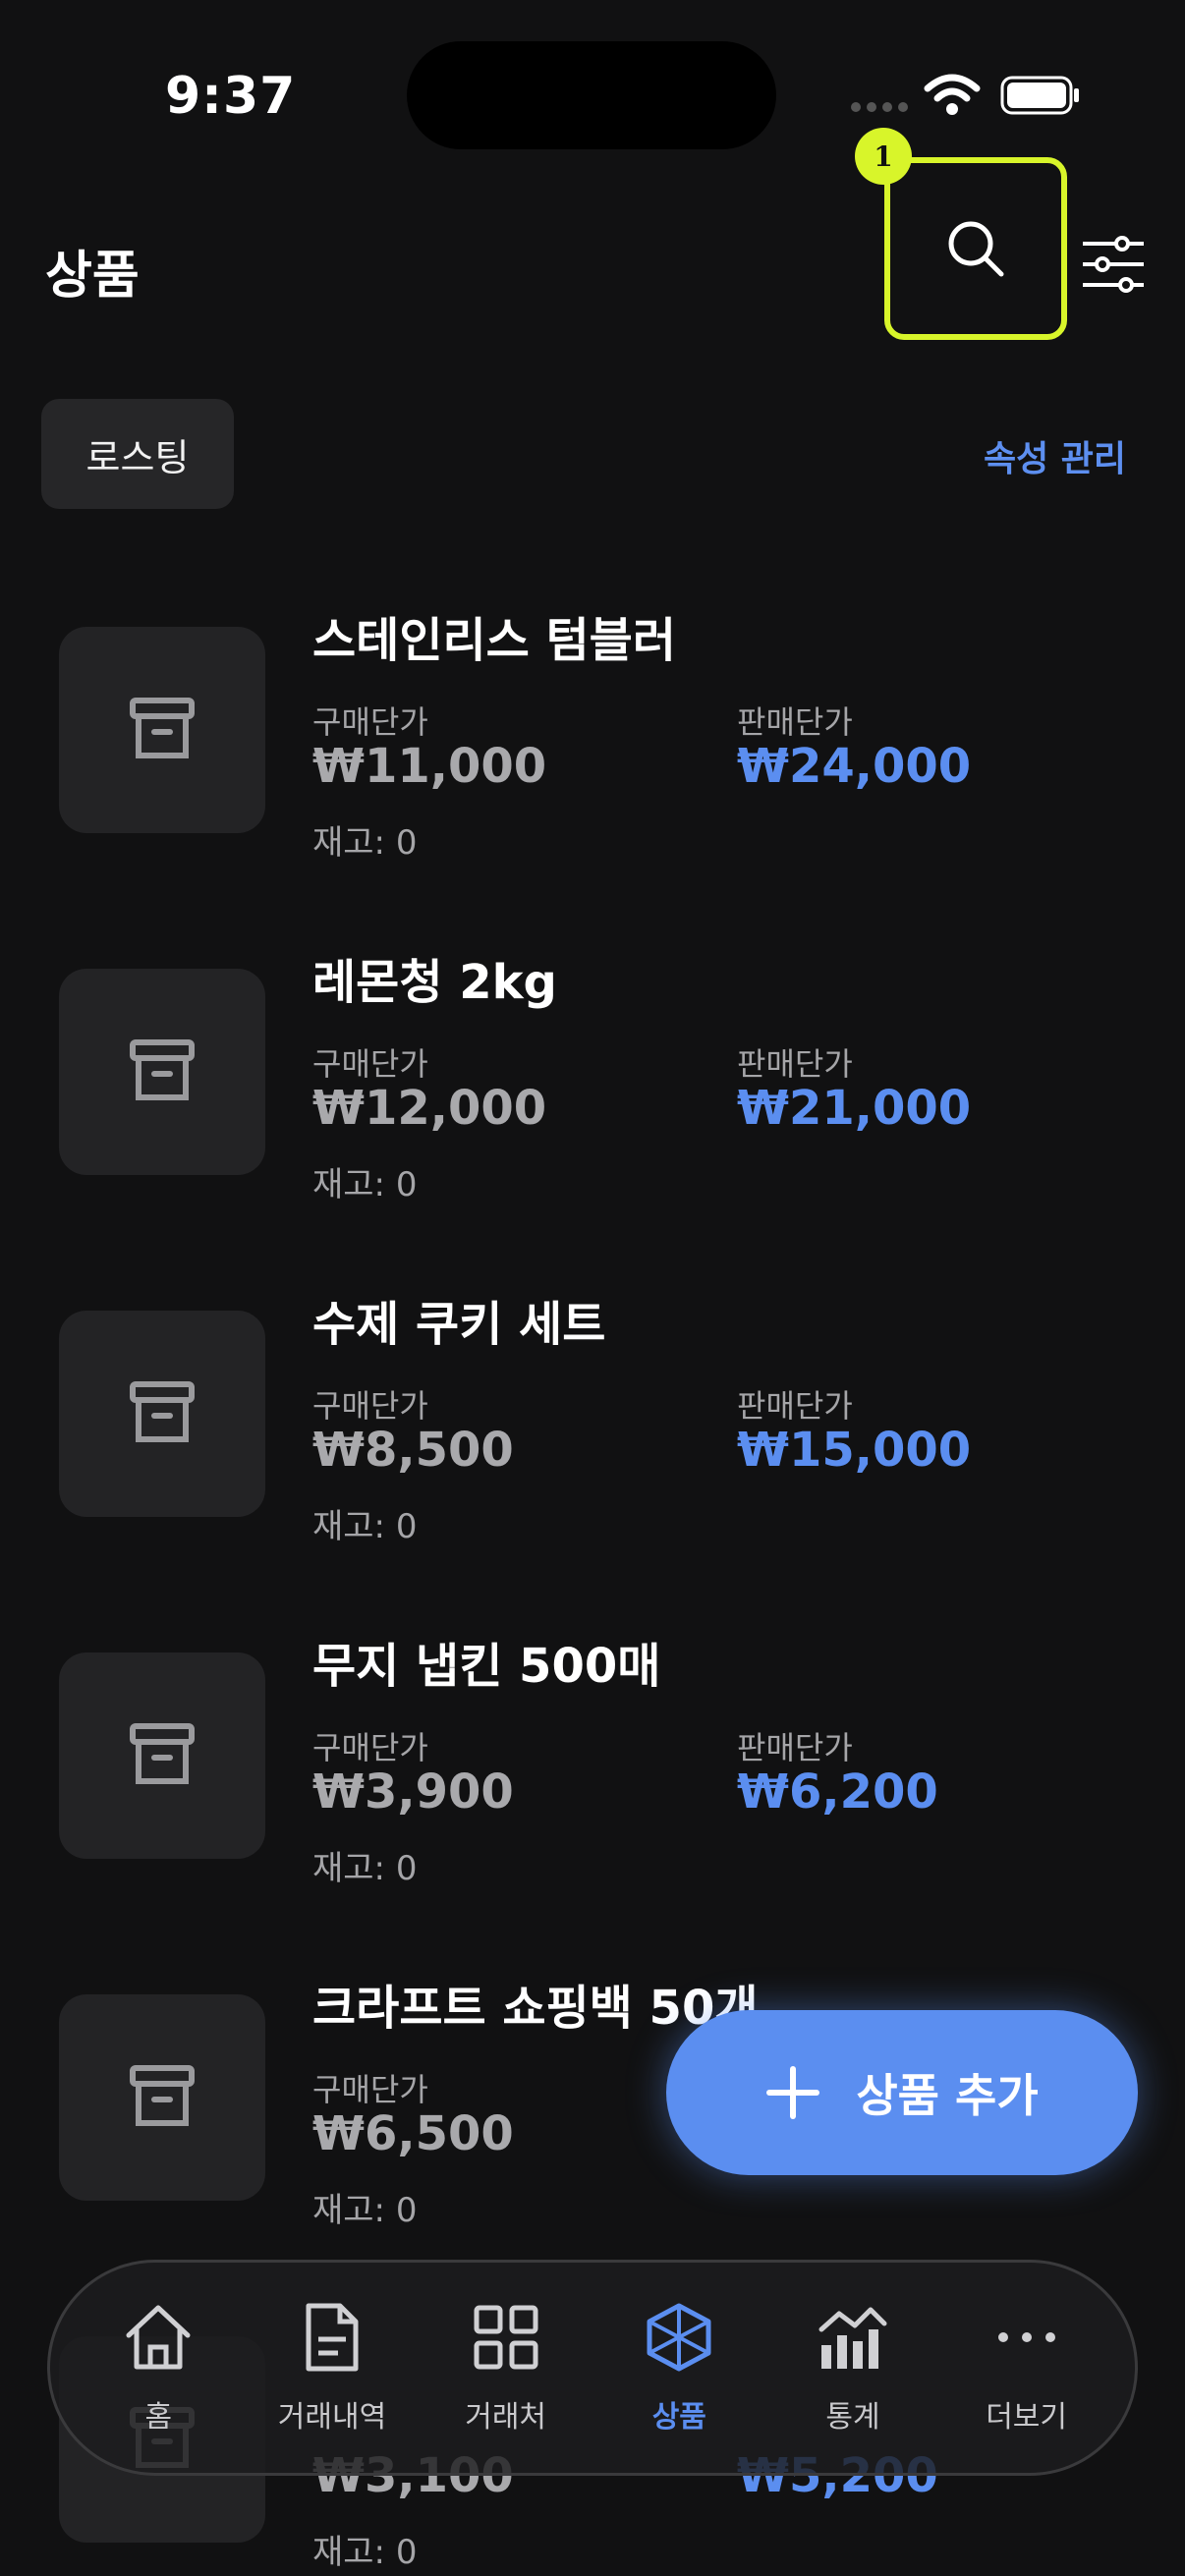  What do you see at coordinates (793, 2092) in the screenshot?
I see `plus-icon` at bounding box center [793, 2092].